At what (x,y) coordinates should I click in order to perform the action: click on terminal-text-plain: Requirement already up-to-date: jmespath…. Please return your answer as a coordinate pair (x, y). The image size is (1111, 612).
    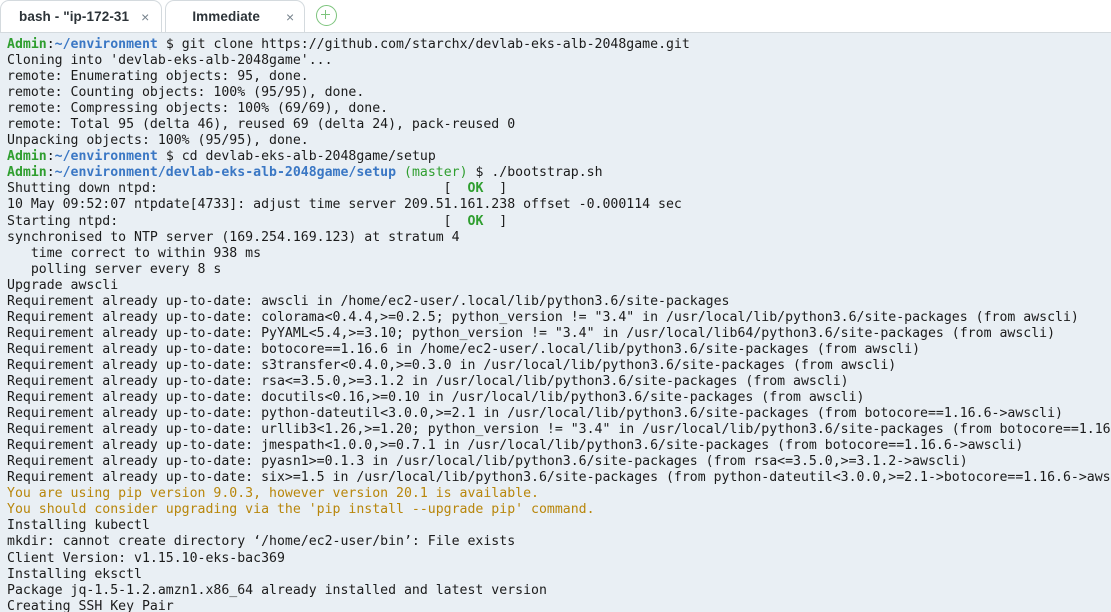
    Looking at the image, I should click on (515, 446).